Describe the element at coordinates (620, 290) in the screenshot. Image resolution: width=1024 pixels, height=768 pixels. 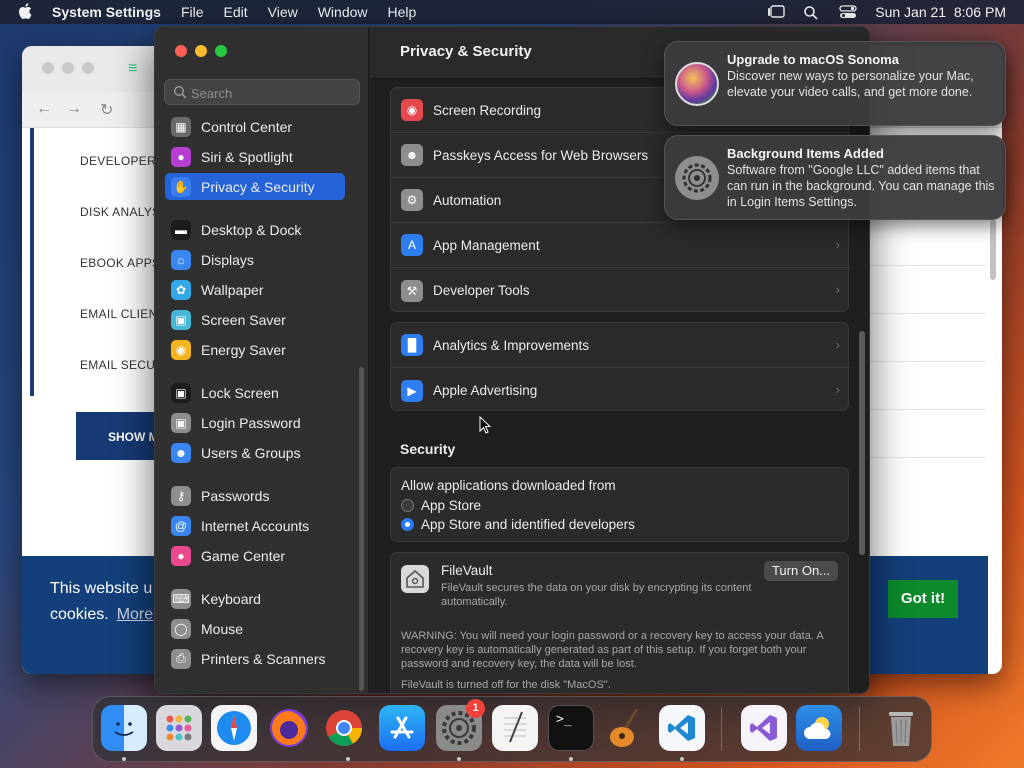
I see `row-developer-tools: ⚒ Developer Tools ›` at that location.